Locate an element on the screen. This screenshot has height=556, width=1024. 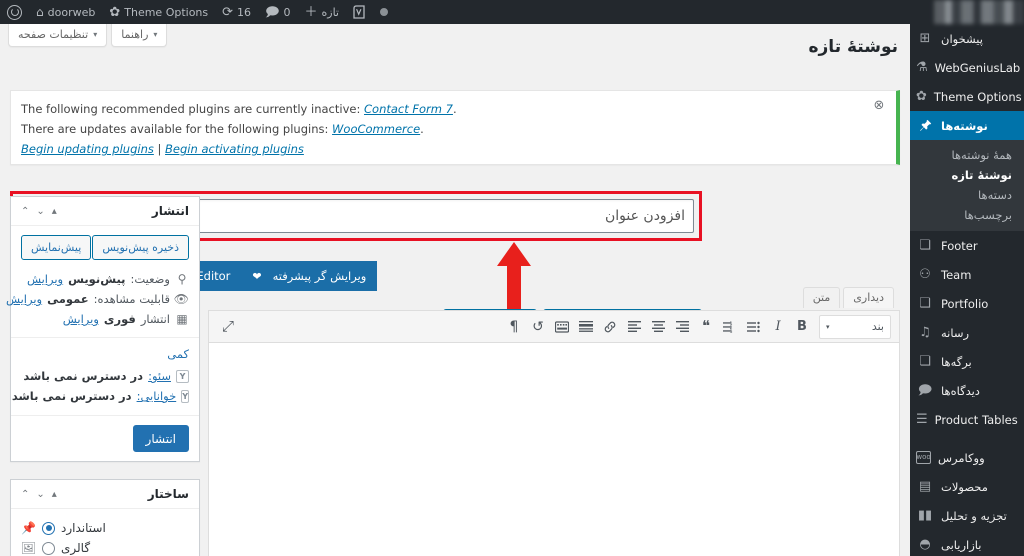
help-tab: ▾ راهنما is located at coordinates (139, 35).